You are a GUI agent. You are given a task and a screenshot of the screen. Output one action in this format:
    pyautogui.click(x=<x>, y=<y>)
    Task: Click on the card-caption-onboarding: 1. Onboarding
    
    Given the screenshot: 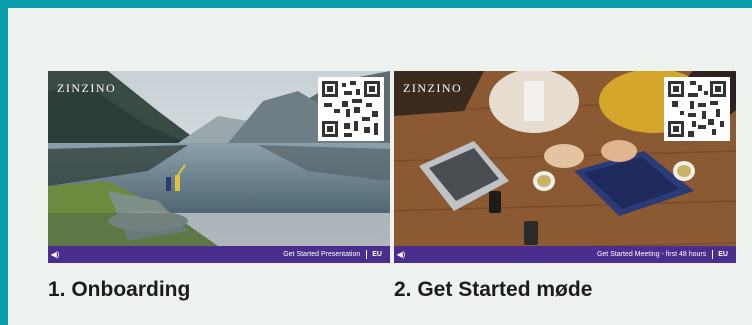 What is the action you would take?
    pyautogui.click(x=119, y=290)
    